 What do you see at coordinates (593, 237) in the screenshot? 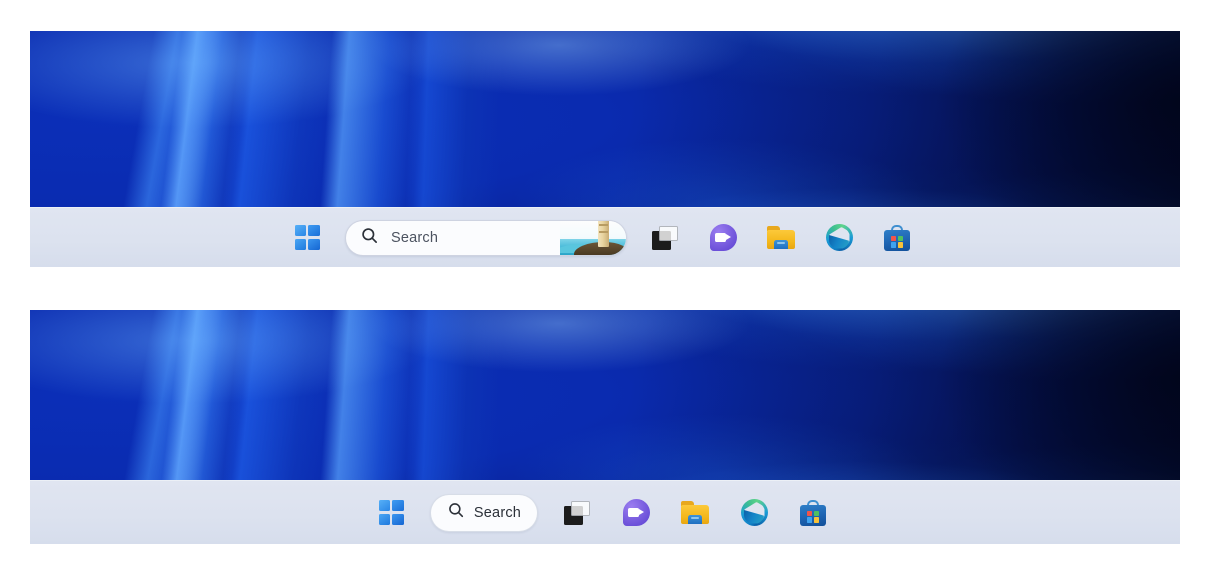
I see `bing-lighthouse-image` at bounding box center [593, 237].